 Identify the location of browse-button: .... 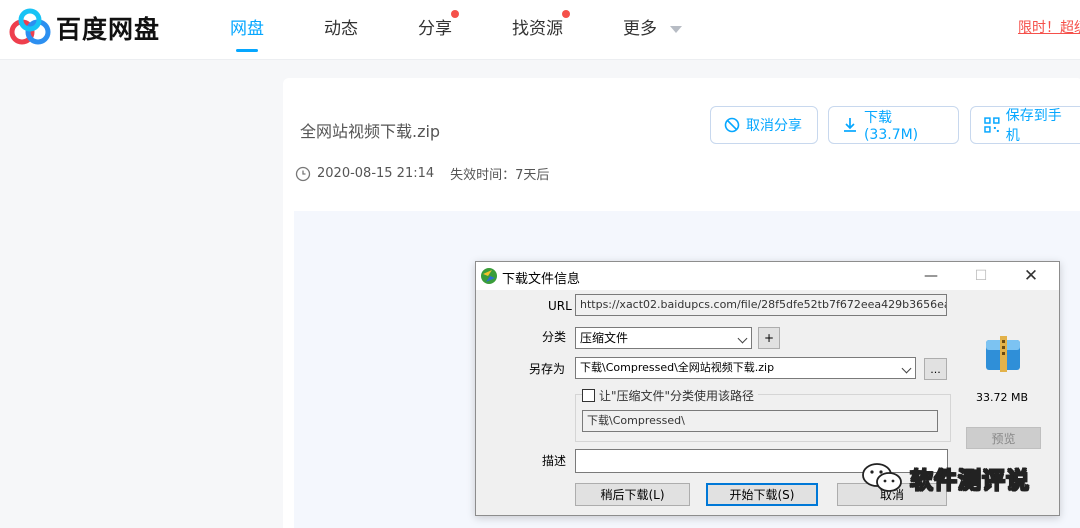
(935, 369).